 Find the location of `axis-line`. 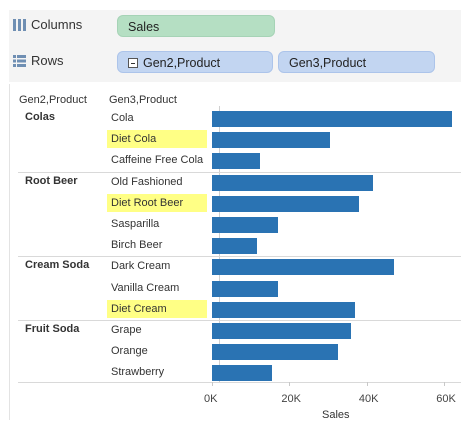

axis-line is located at coordinates (239, 382).